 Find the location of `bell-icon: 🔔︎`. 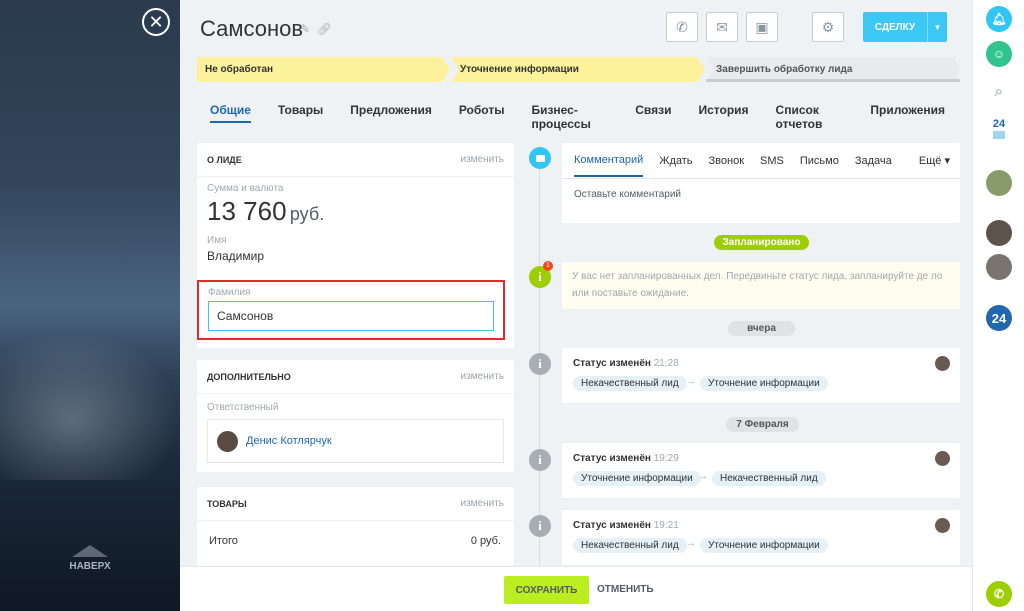

bell-icon: 🔔︎ is located at coordinates (999, 19).